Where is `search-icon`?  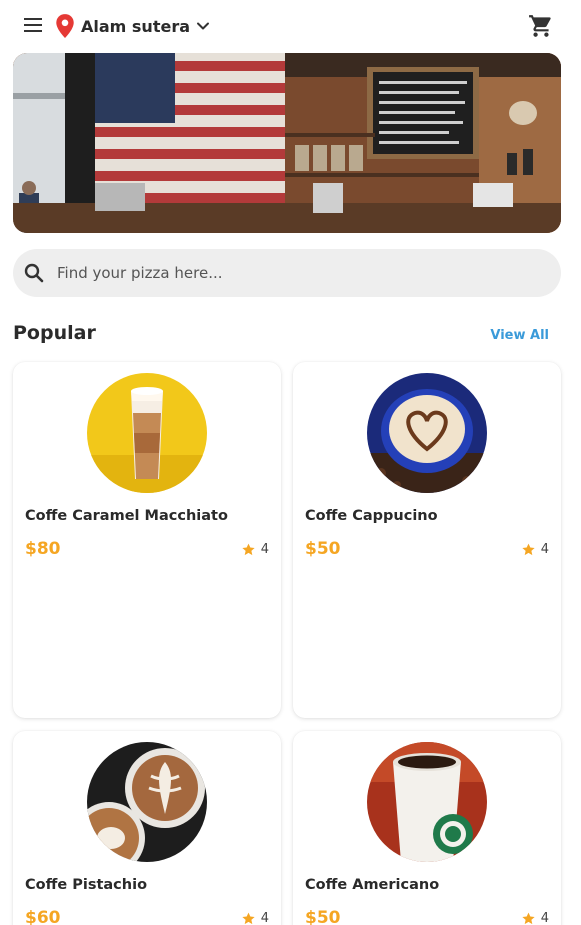 search-icon is located at coordinates (34, 273).